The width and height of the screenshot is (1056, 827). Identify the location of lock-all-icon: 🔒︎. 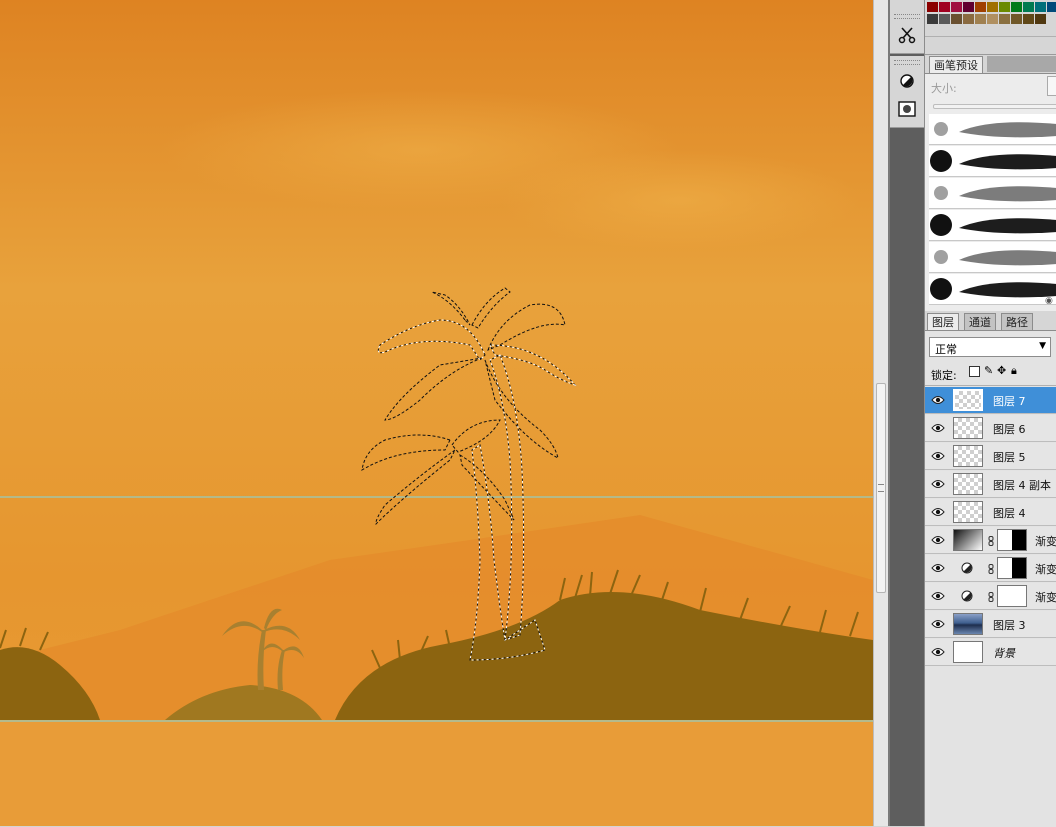
(1014, 371).